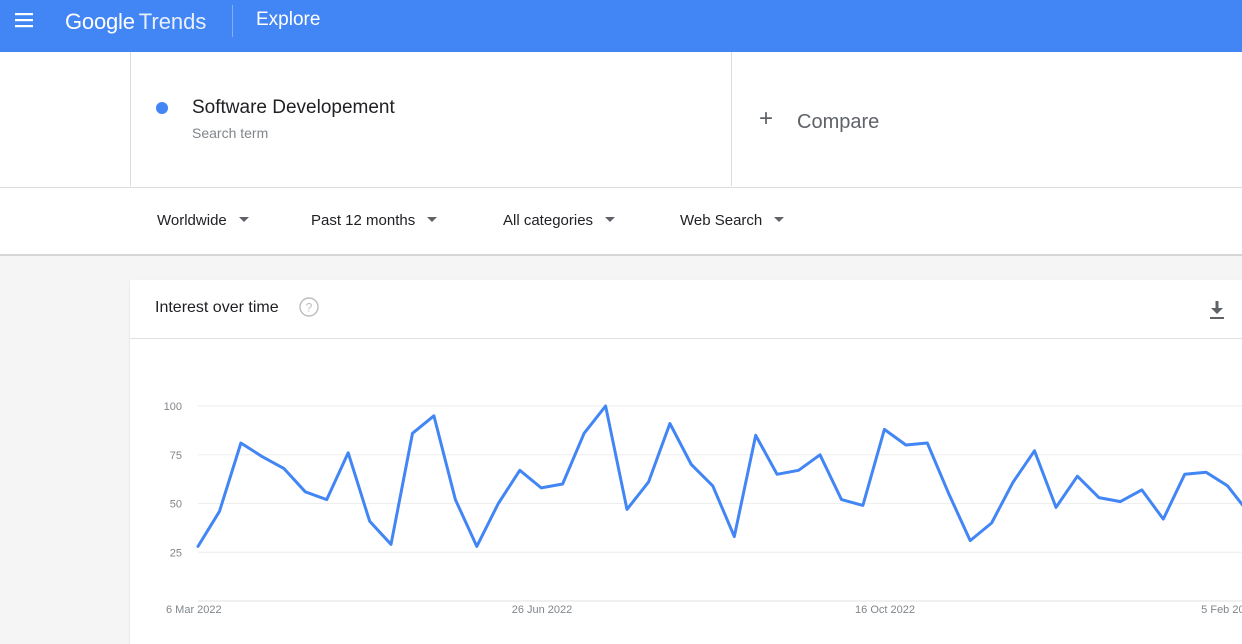  What do you see at coordinates (1221, 610) in the screenshot?
I see `x-tick-label: 5 Feb 2023` at bounding box center [1221, 610].